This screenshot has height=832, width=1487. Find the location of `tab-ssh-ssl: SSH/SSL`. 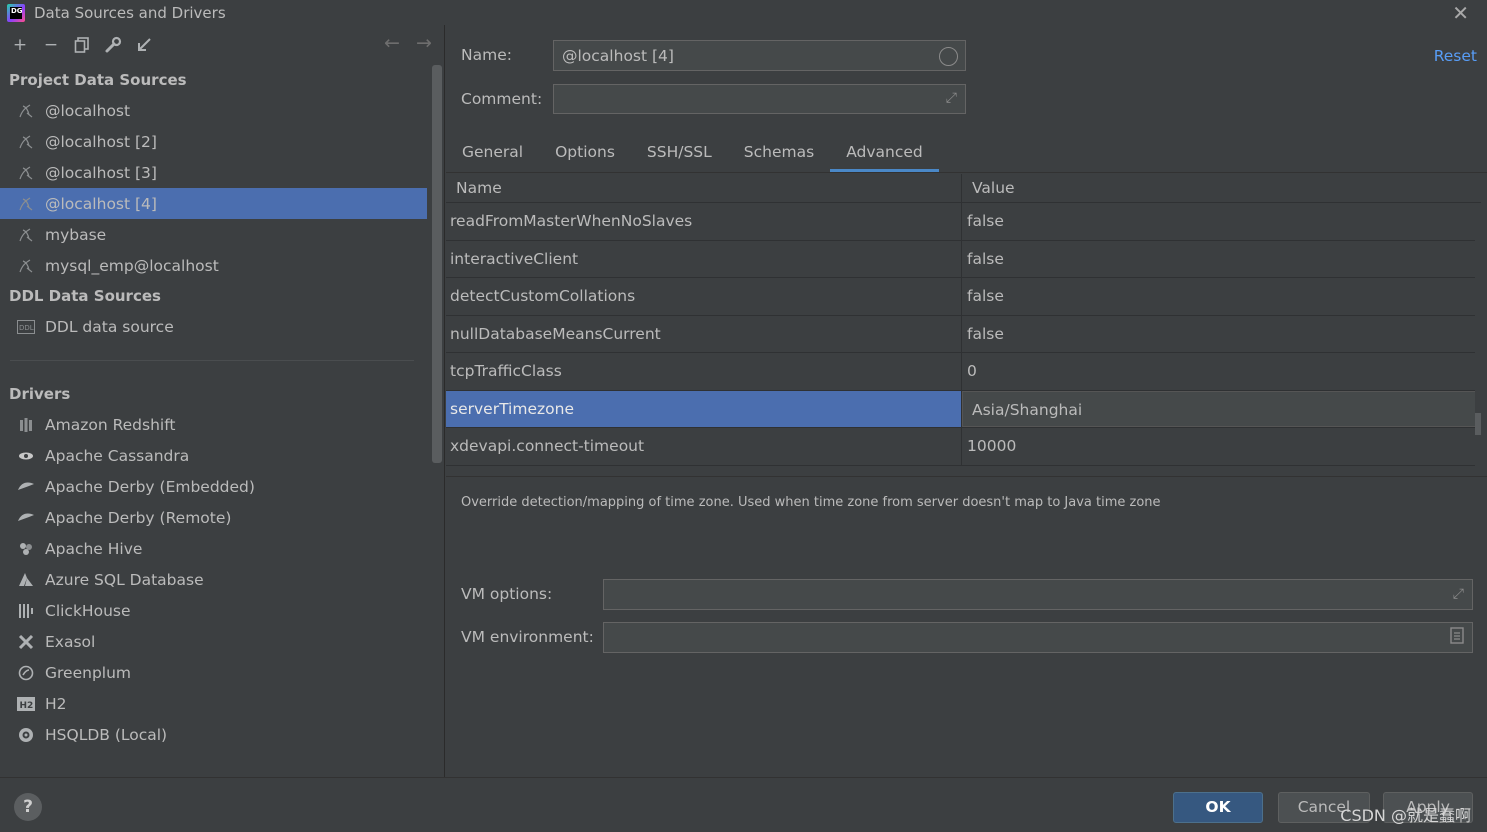

tab-ssh-ssl: SSH/SSL is located at coordinates (679, 153).